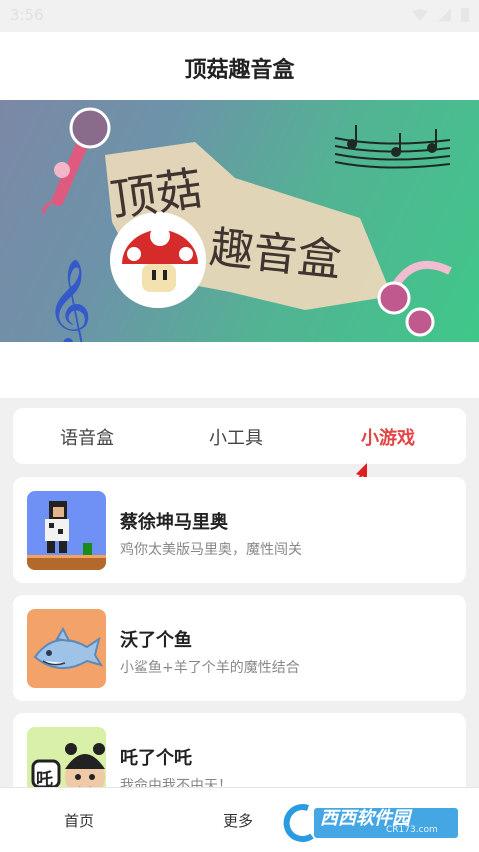 Image resolution: width=479 pixels, height=852 pixels. What do you see at coordinates (239, 370) in the screenshot?
I see `banner-footer` at bounding box center [239, 370].